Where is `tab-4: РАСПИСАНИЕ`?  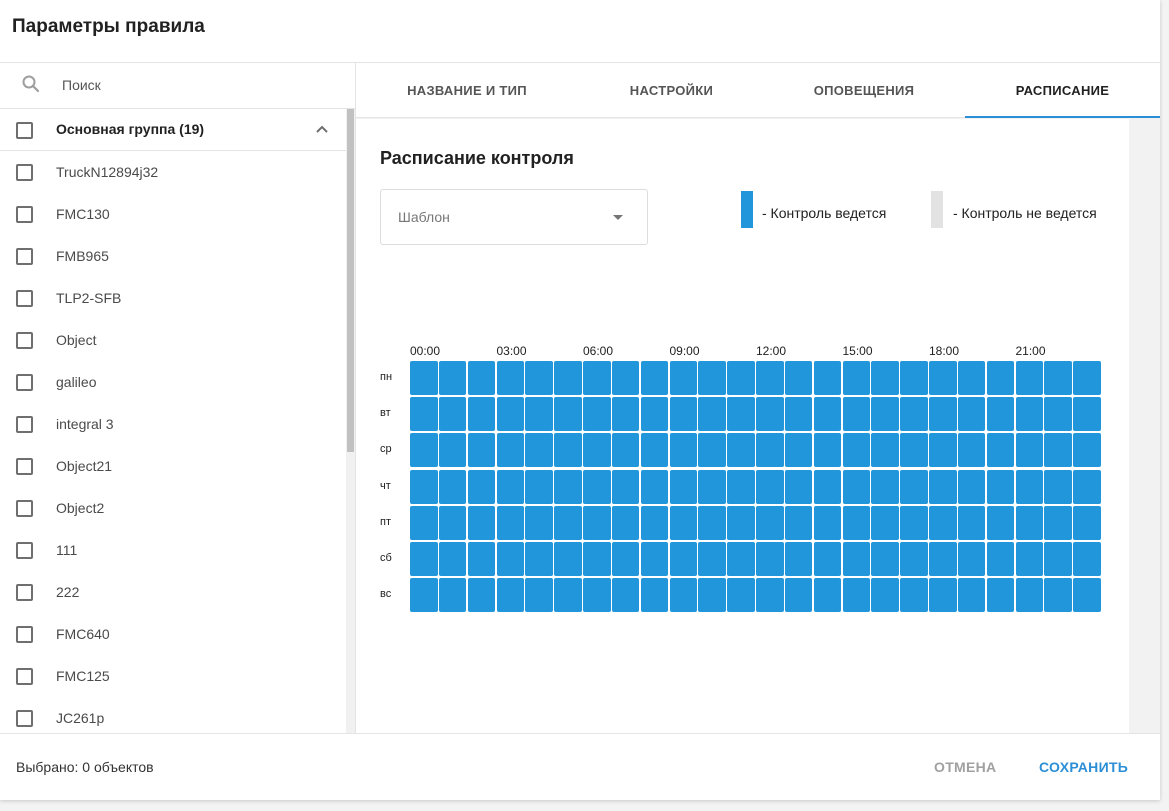 tab-4: РАСПИСАНИЕ is located at coordinates (1062, 90).